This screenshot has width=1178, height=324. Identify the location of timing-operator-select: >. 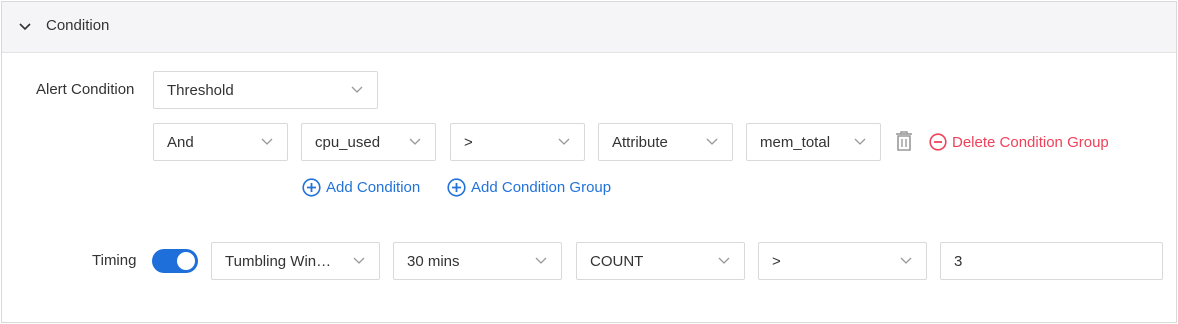
(842, 261).